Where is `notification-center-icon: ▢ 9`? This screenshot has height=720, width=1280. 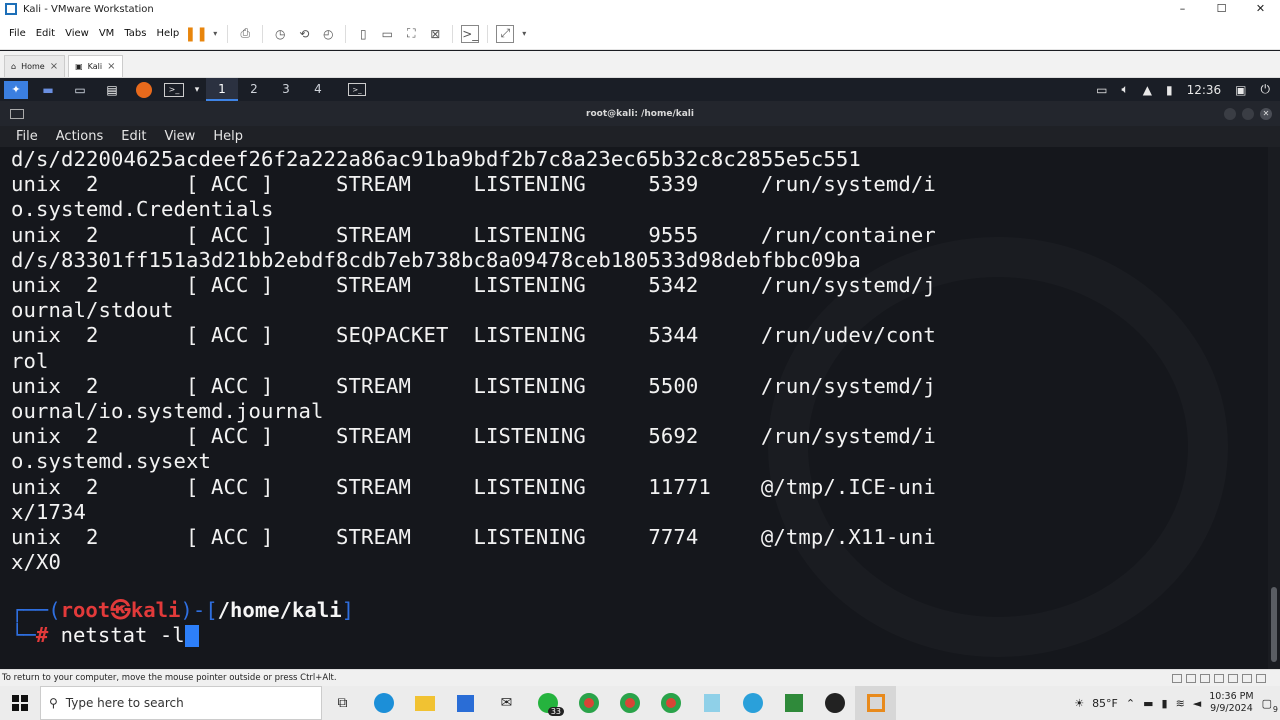 notification-center-icon: ▢ 9 is located at coordinates (1270, 705).